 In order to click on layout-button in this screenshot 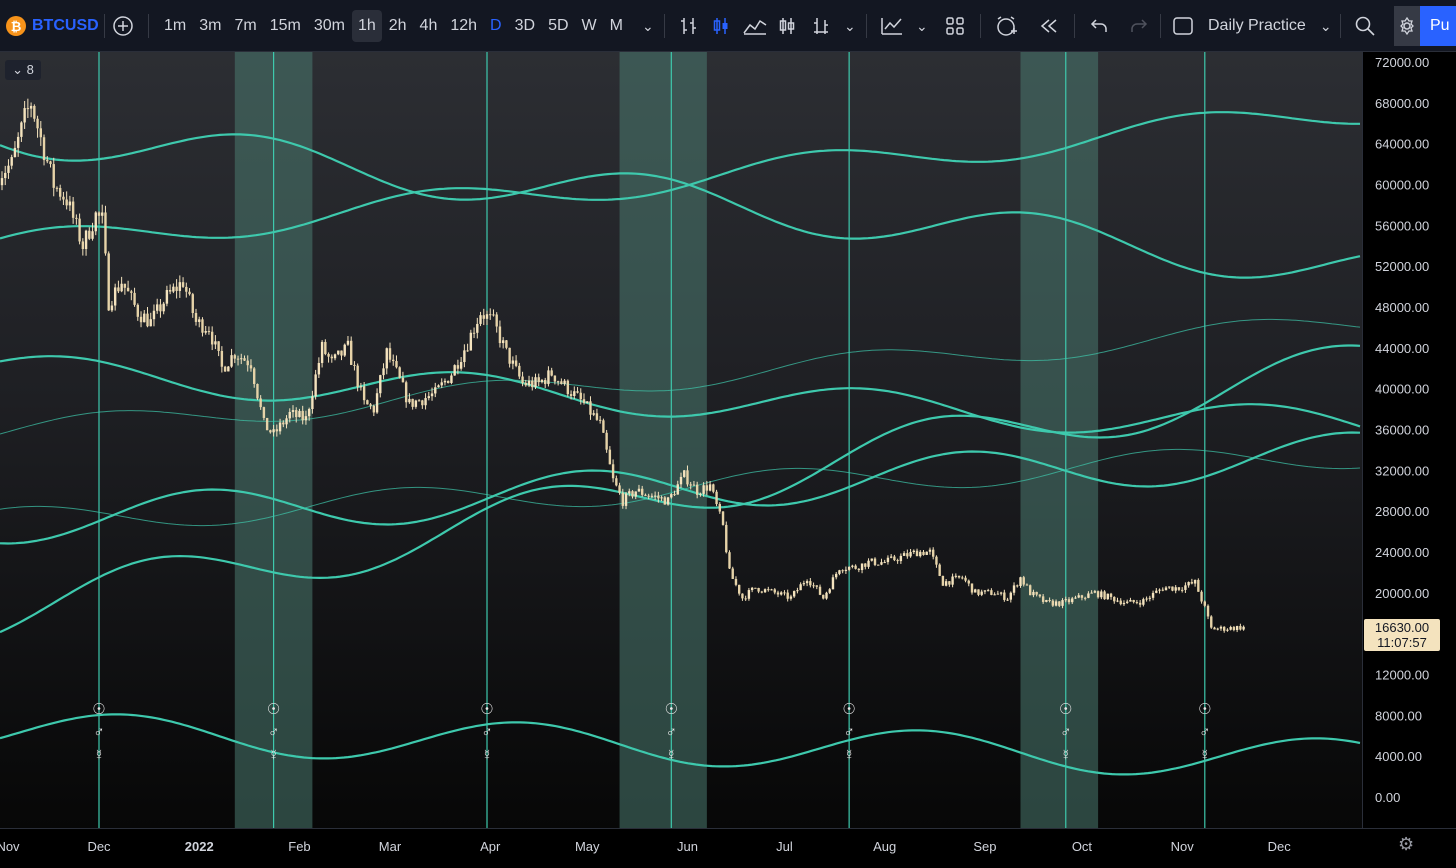, I will do `click(955, 26)`.